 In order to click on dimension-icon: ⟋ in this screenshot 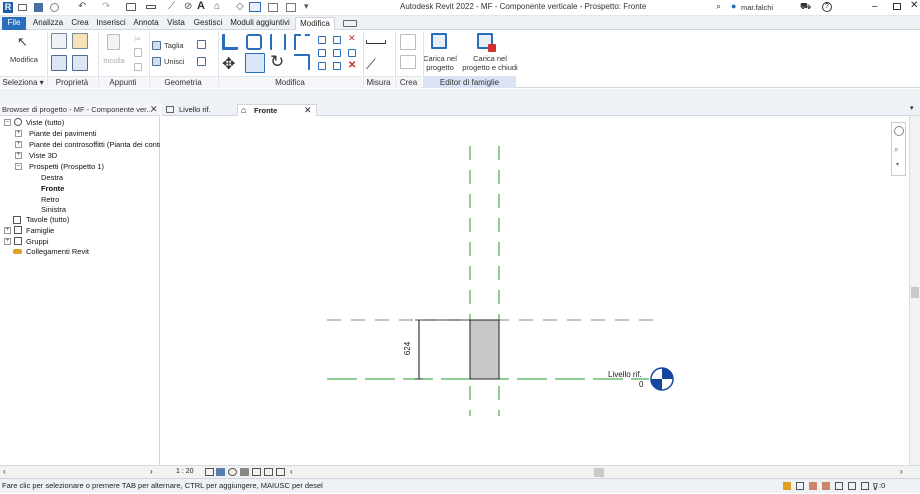, I will do `click(171, 6)`.